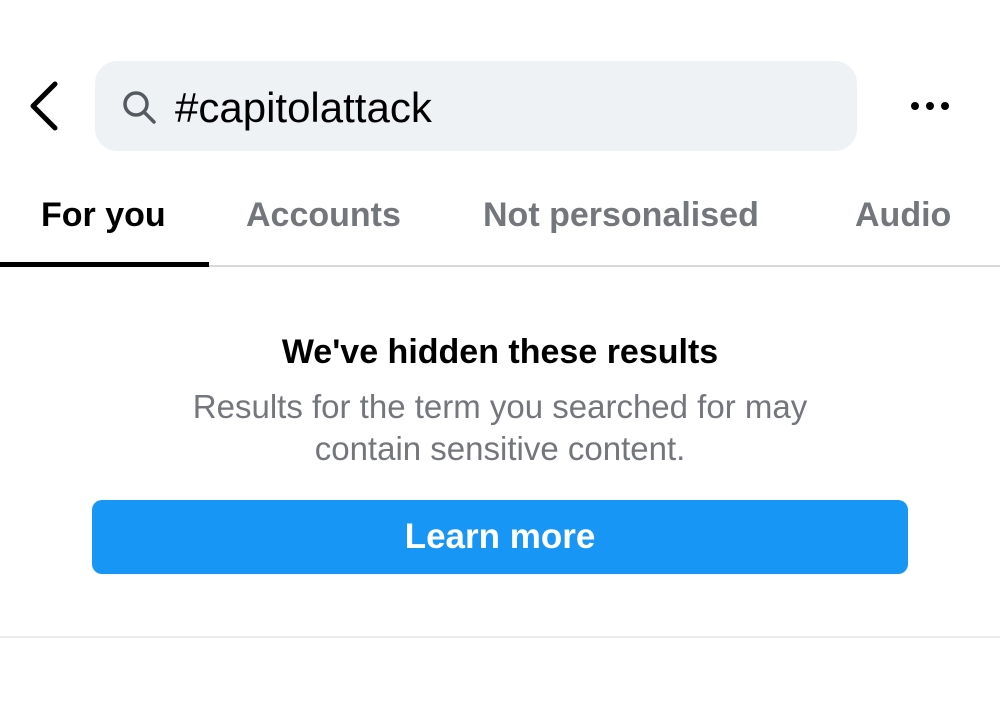 The width and height of the screenshot is (1000, 723). I want to click on notice-title: We've hidden these results, so click(500, 352).